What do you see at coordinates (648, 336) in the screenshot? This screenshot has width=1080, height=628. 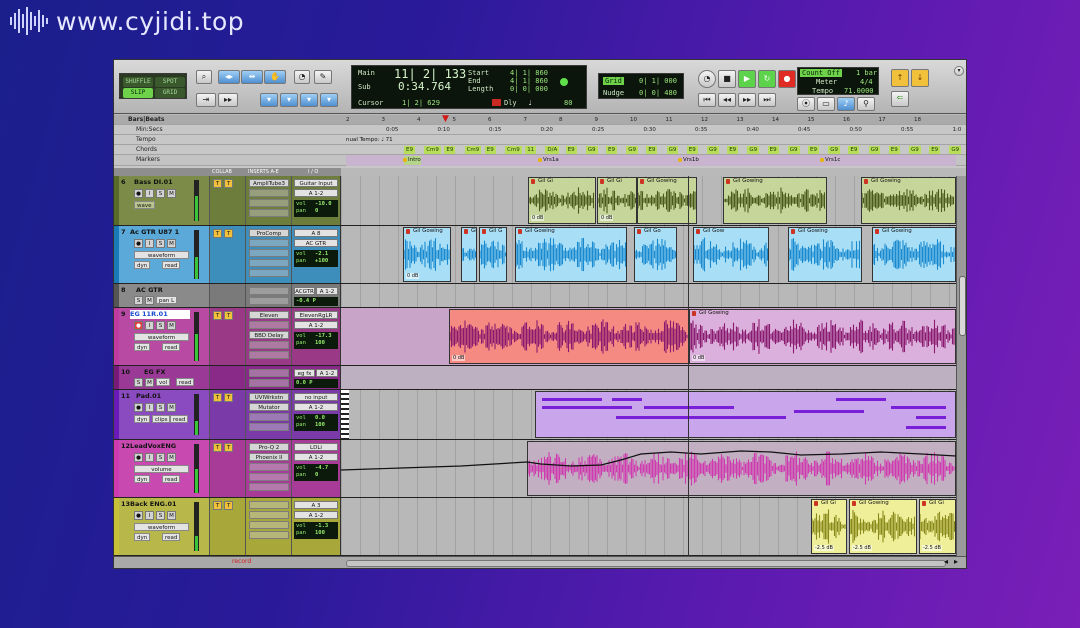 I see `track-lane: 0 dB Gil Gowing 0 dB` at bounding box center [648, 336].